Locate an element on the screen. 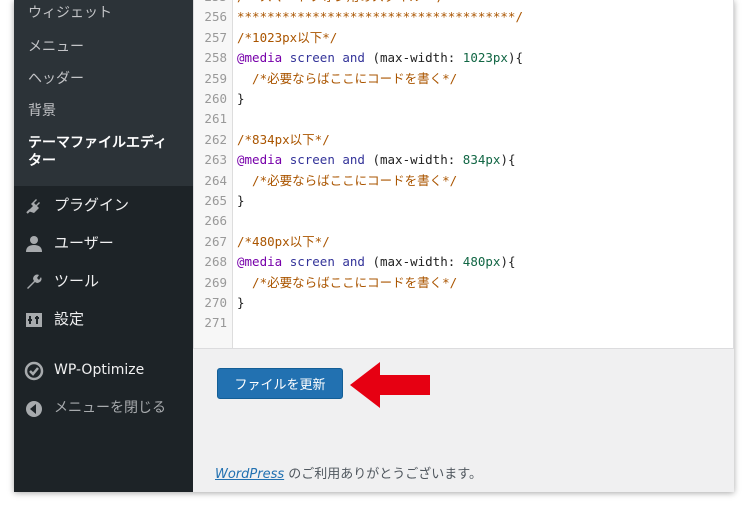  line-number: 257 is located at coordinates (215, 37).